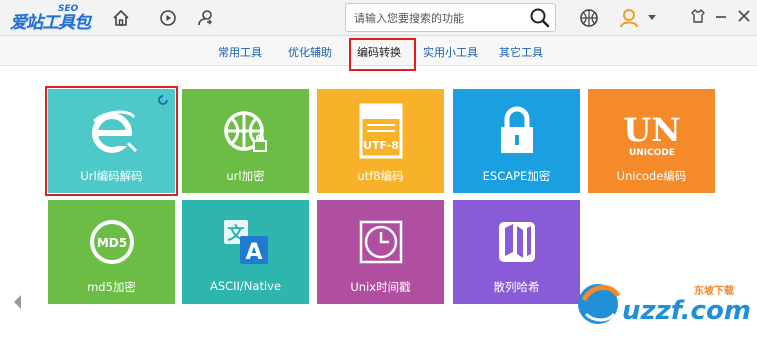 The height and width of the screenshot is (338, 757). Describe the element at coordinates (439, 18) in the screenshot. I see `search-input` at that location.